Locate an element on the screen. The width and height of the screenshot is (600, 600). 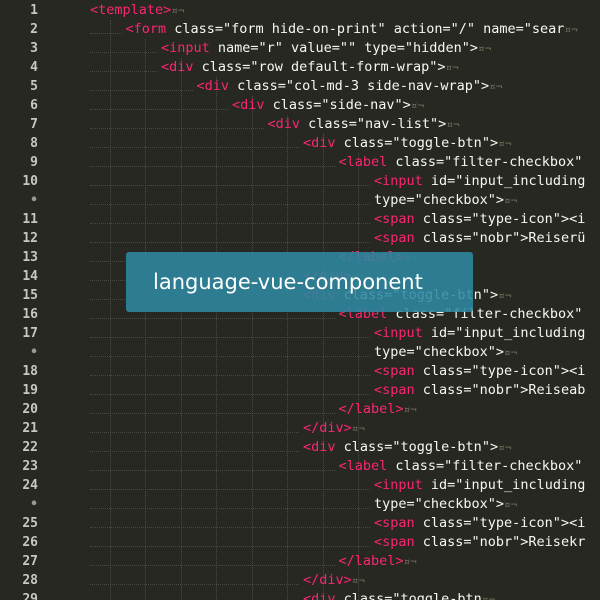
line-number: 20 is located at coordinates (30, 409).